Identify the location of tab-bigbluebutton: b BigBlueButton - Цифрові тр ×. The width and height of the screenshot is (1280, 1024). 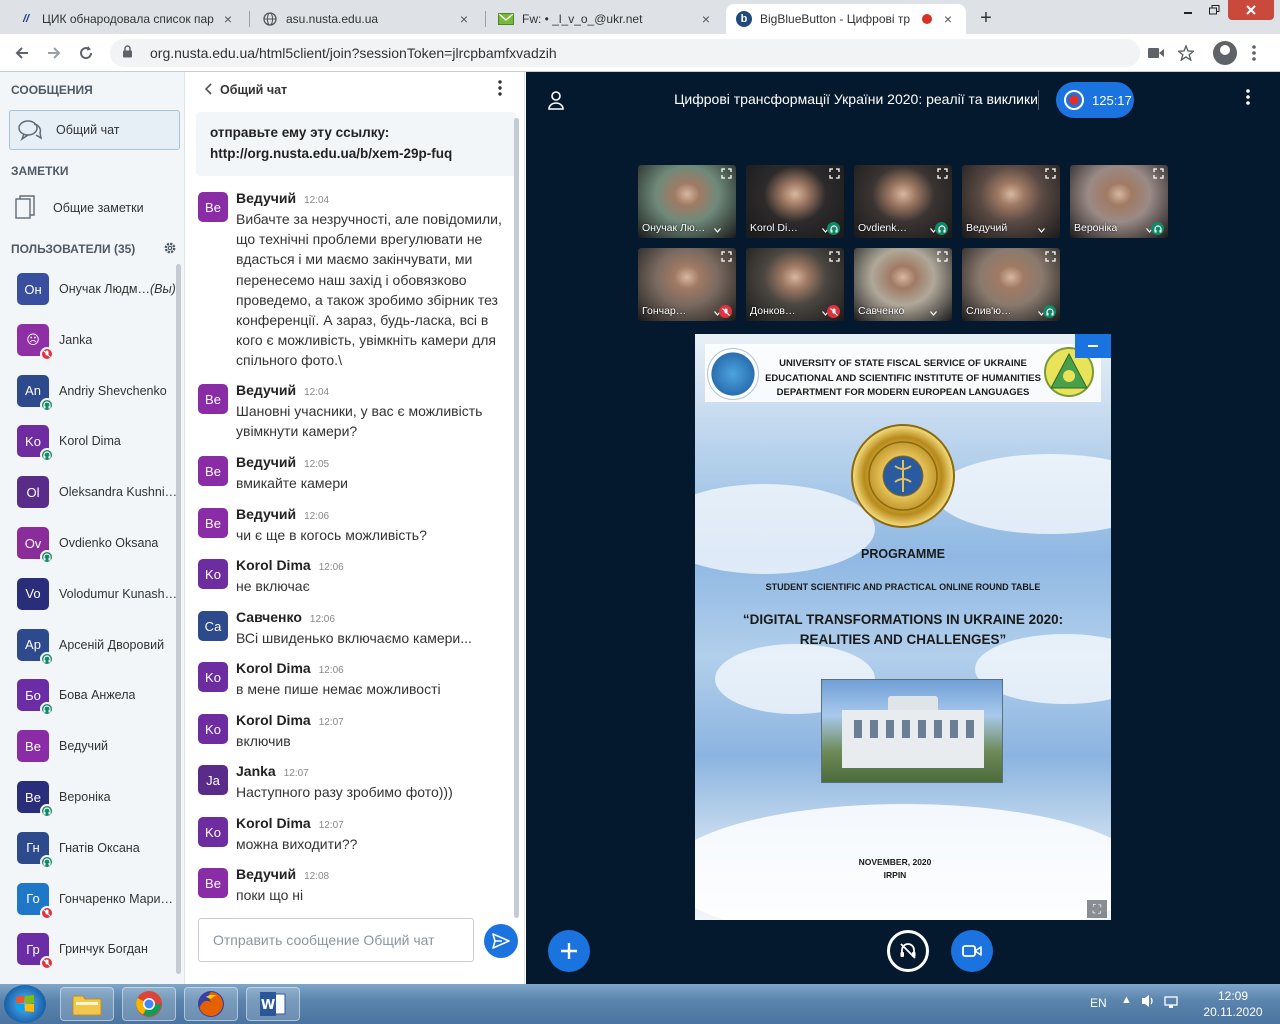
(846, 19).